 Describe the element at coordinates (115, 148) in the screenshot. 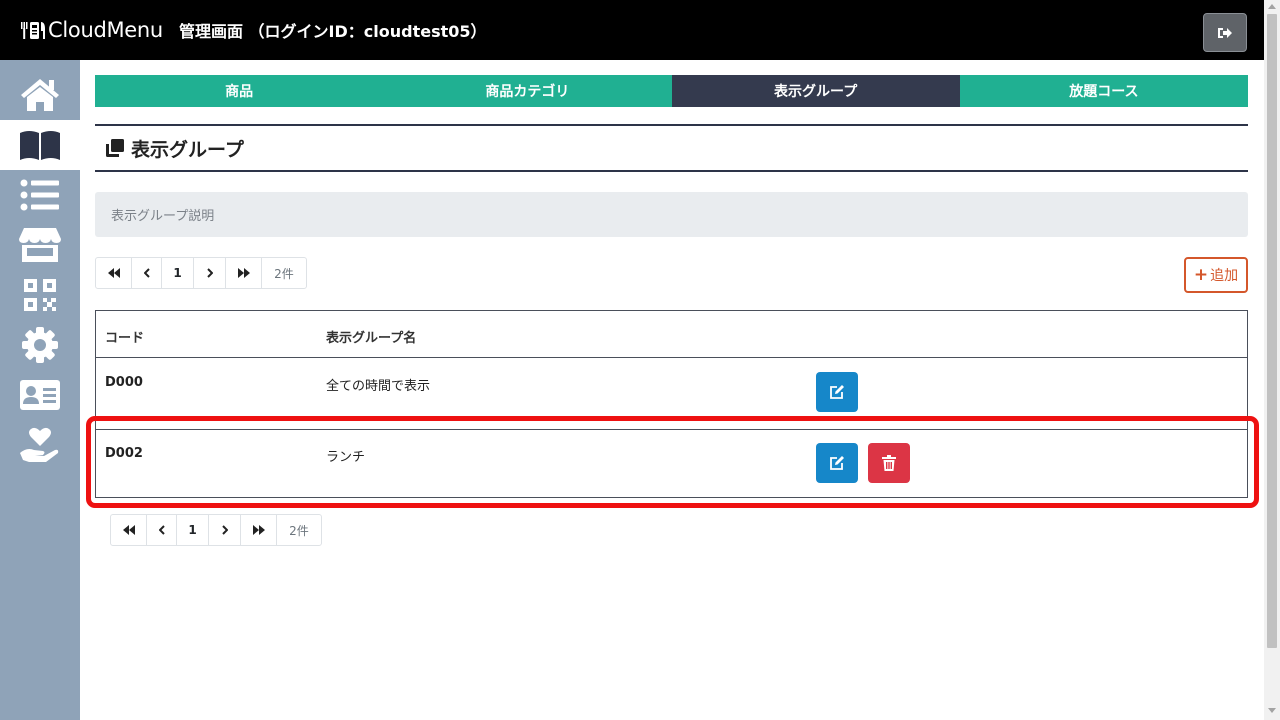

I see `clone-icon` at that location.